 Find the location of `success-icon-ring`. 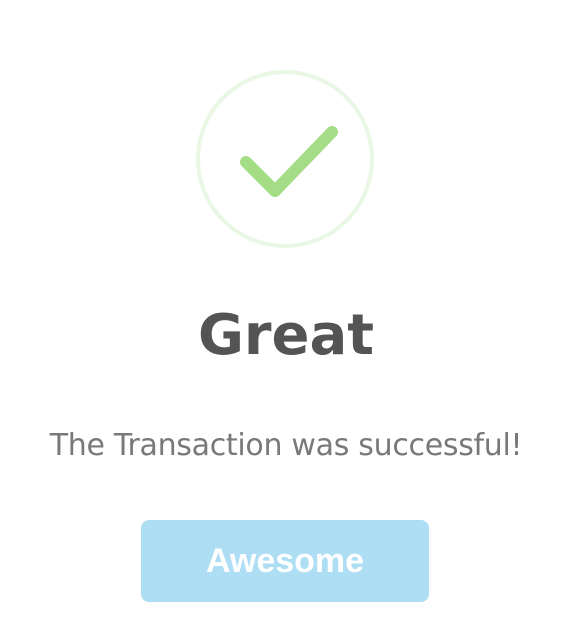

success-icon-ring is located at coordinates (285, 159).